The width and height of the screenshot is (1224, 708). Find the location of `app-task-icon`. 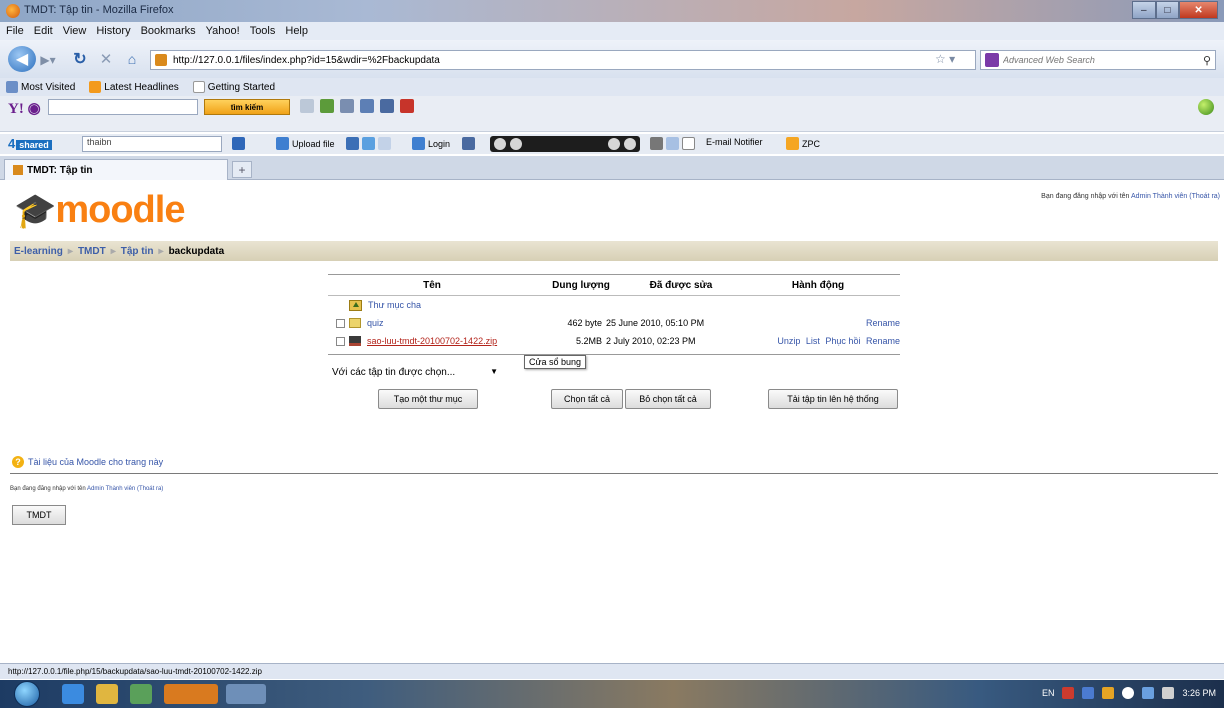

app-task-icon is located at coordinates (246, 694).